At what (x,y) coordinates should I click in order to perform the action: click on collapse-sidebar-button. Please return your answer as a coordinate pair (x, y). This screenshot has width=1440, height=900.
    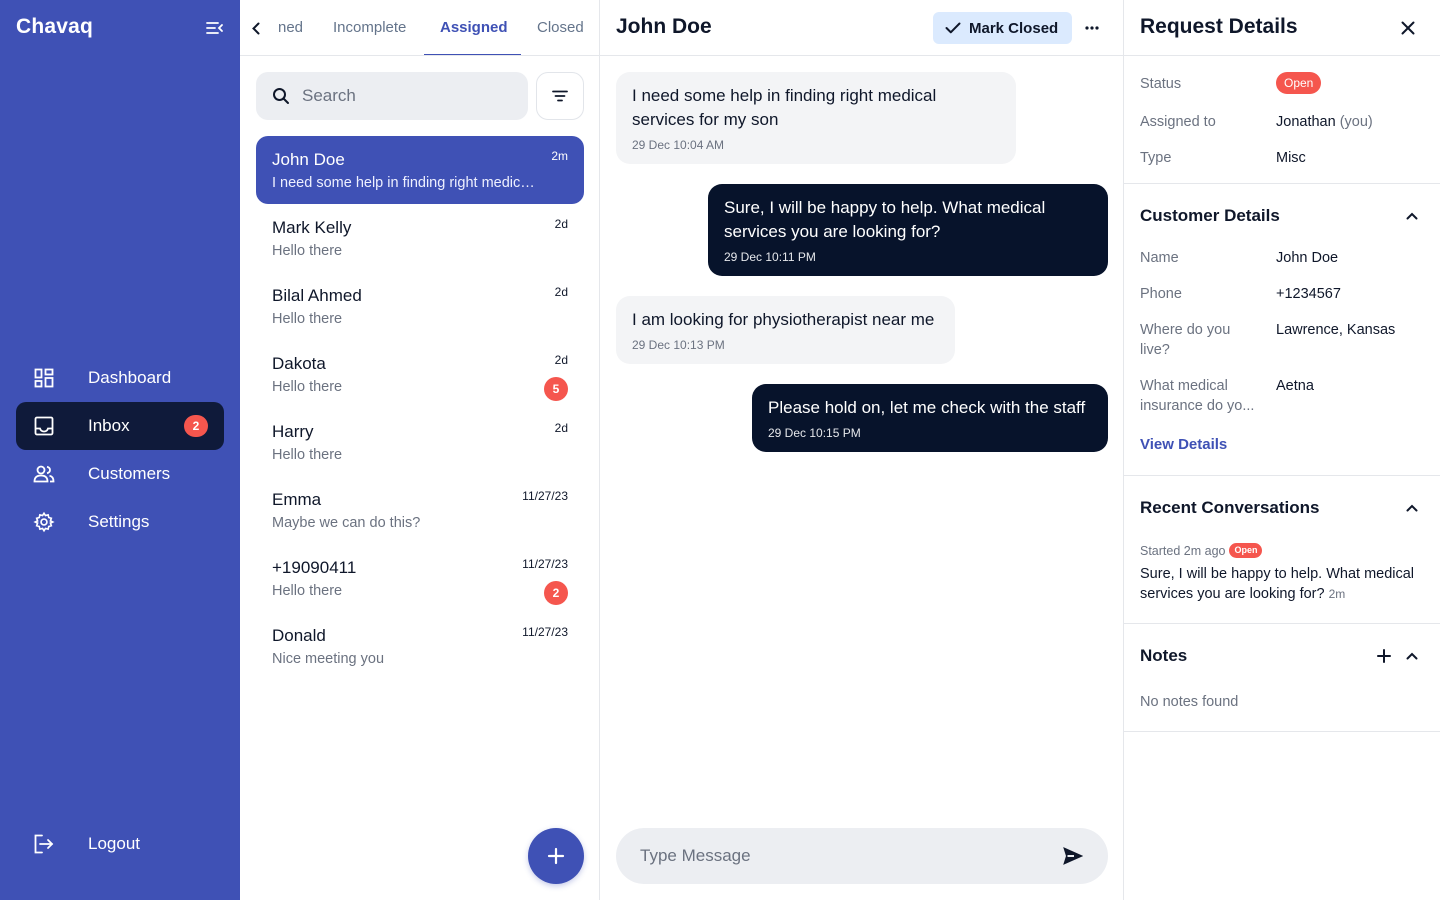
    Looking at the image, I should click on (215, 28).